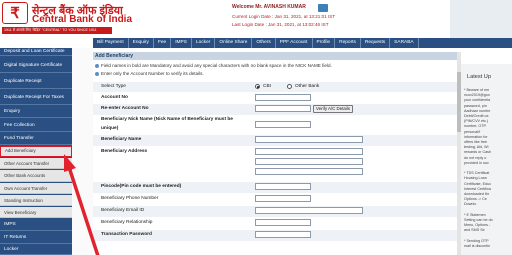 The height and width of the screenshot is (255, 512). What do you see at coordinates (476, 121) in the screenshot?
I see `latest-update-line: (PIN/CVV etc.)` at bounding box center [476, 121].